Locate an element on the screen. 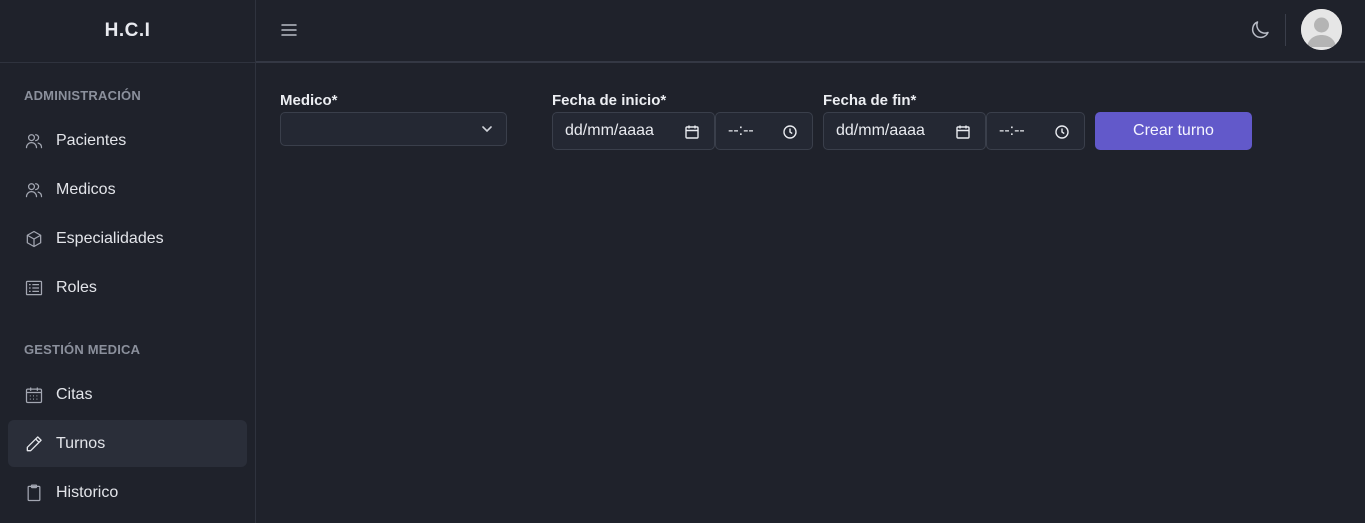  fecha-fin-label: Fecha de fin* is located at coordinates (870, 100).